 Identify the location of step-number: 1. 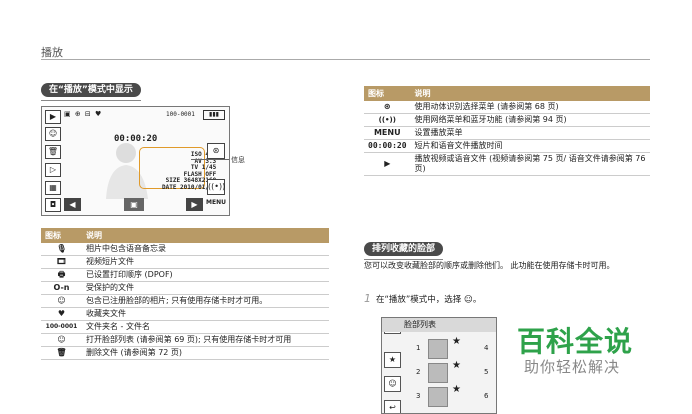
(367, 298).